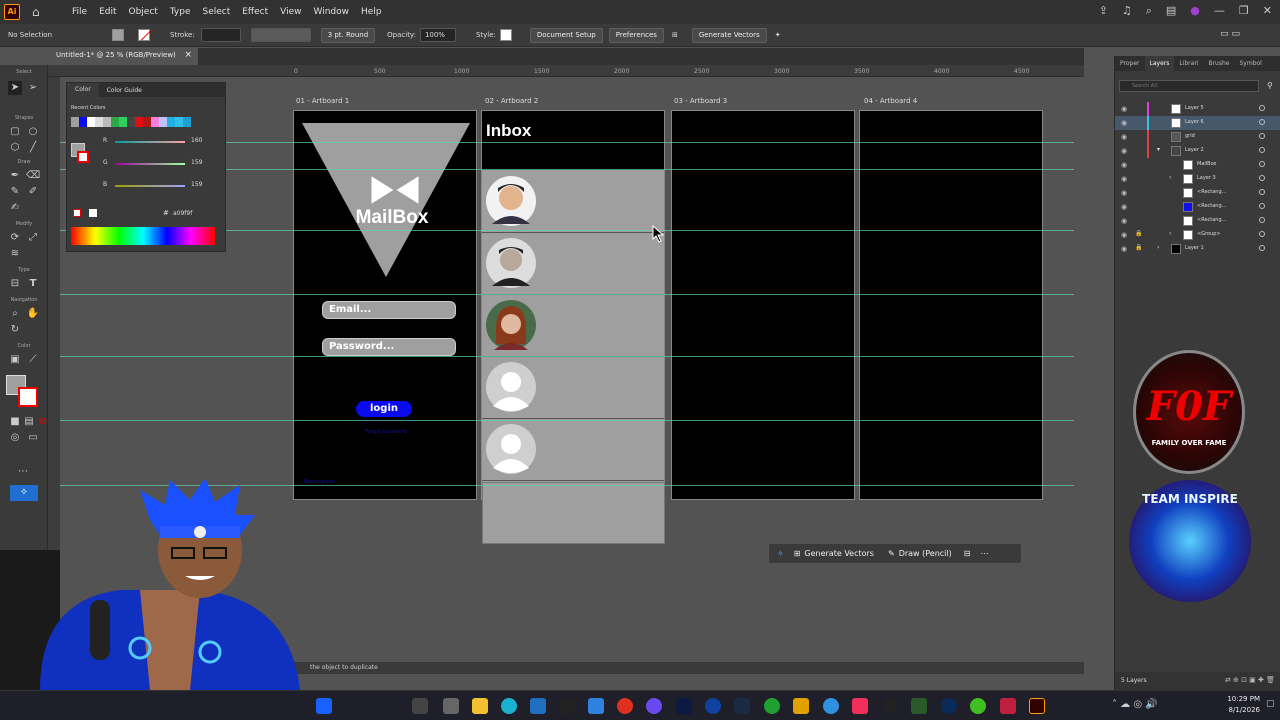  What do you see at coordinates (700, 101) in the screenshot?
I see `artboard-label-3: 03 - Artboard 3` at bounding box center [700, 101].